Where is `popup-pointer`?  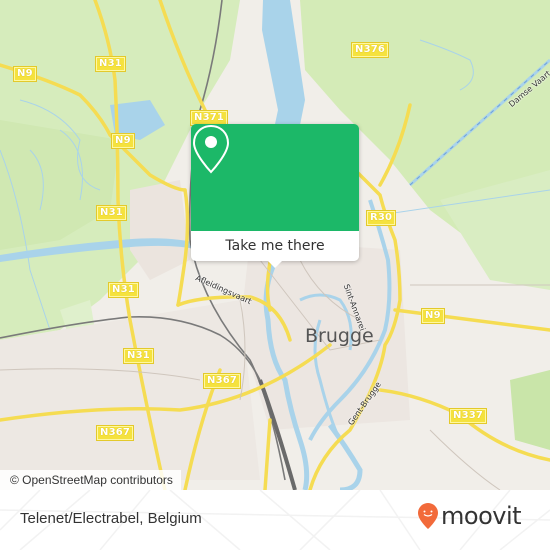
popup-pointer is located at coordinates (275, 264).